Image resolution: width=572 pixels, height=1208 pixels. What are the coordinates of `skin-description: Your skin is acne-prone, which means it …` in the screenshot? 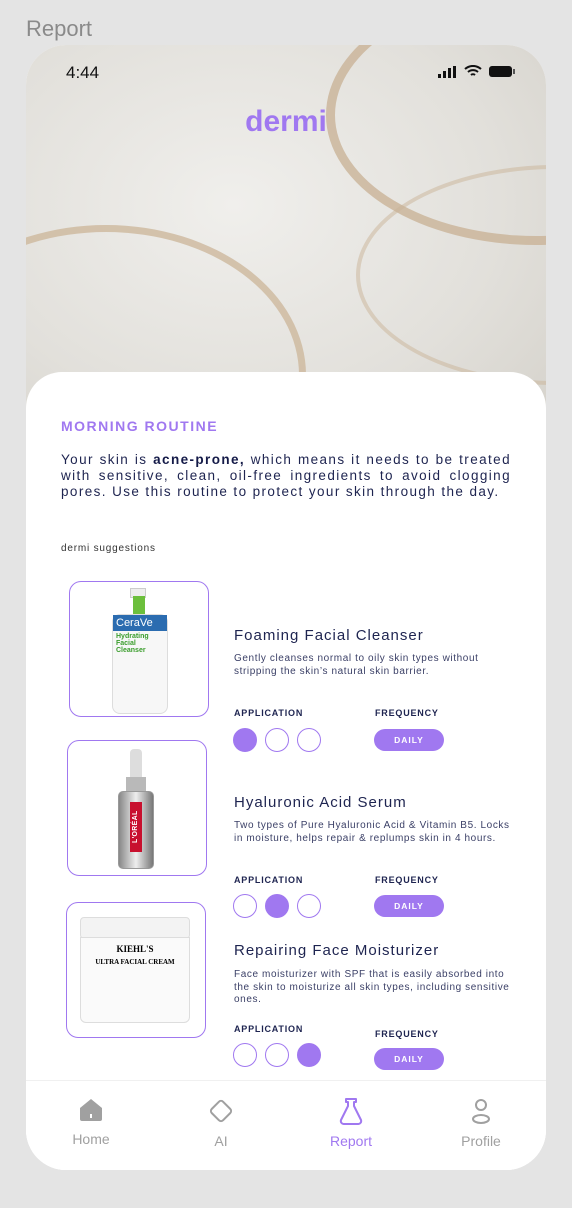 It's located at (286, 475).